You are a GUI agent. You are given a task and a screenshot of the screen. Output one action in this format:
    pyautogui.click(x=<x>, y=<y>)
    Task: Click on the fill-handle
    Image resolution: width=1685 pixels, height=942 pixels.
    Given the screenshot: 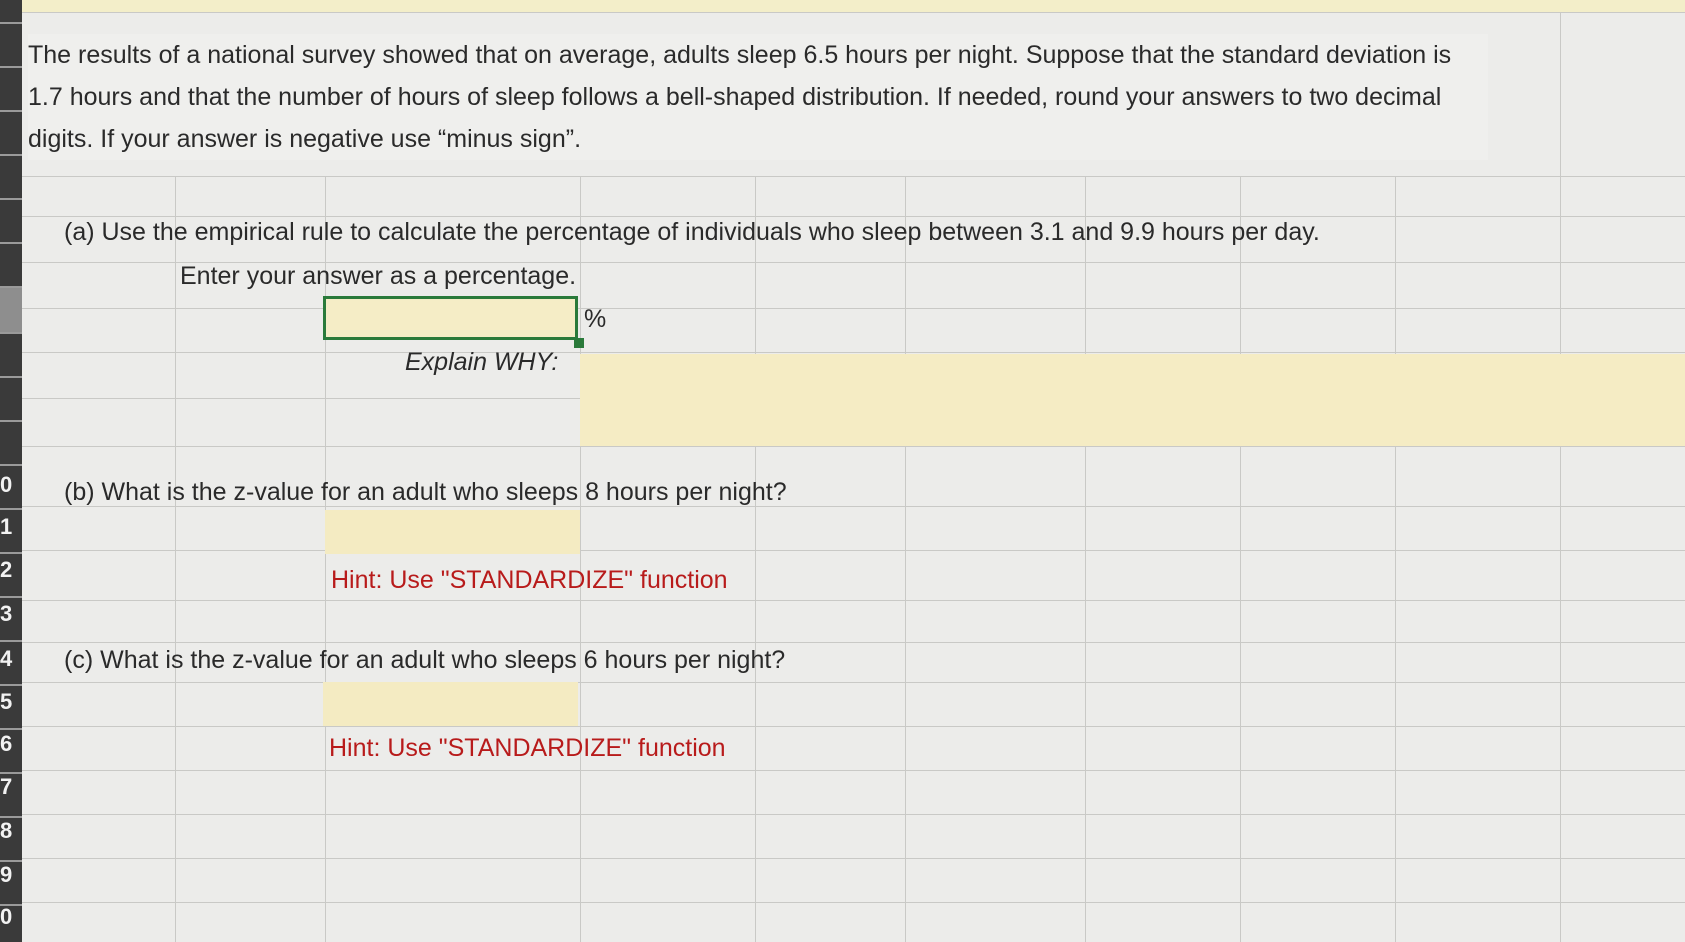 What is the action you would take?
    pyautogui.click(x=579, y=343)
    